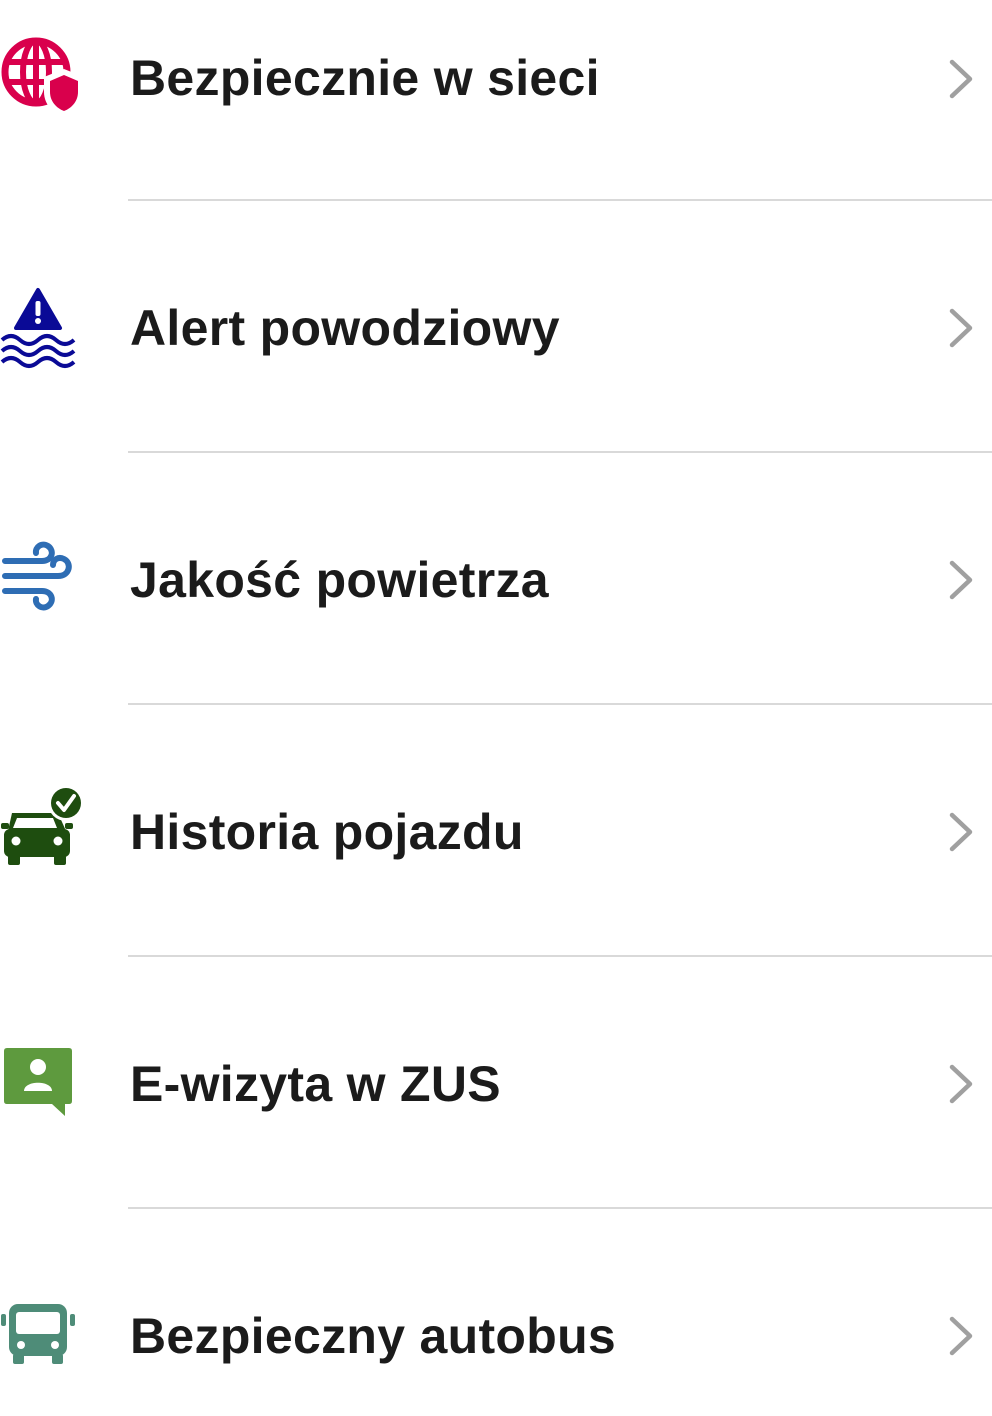  I want to click on globe-shield-icon, so click(45, 75).